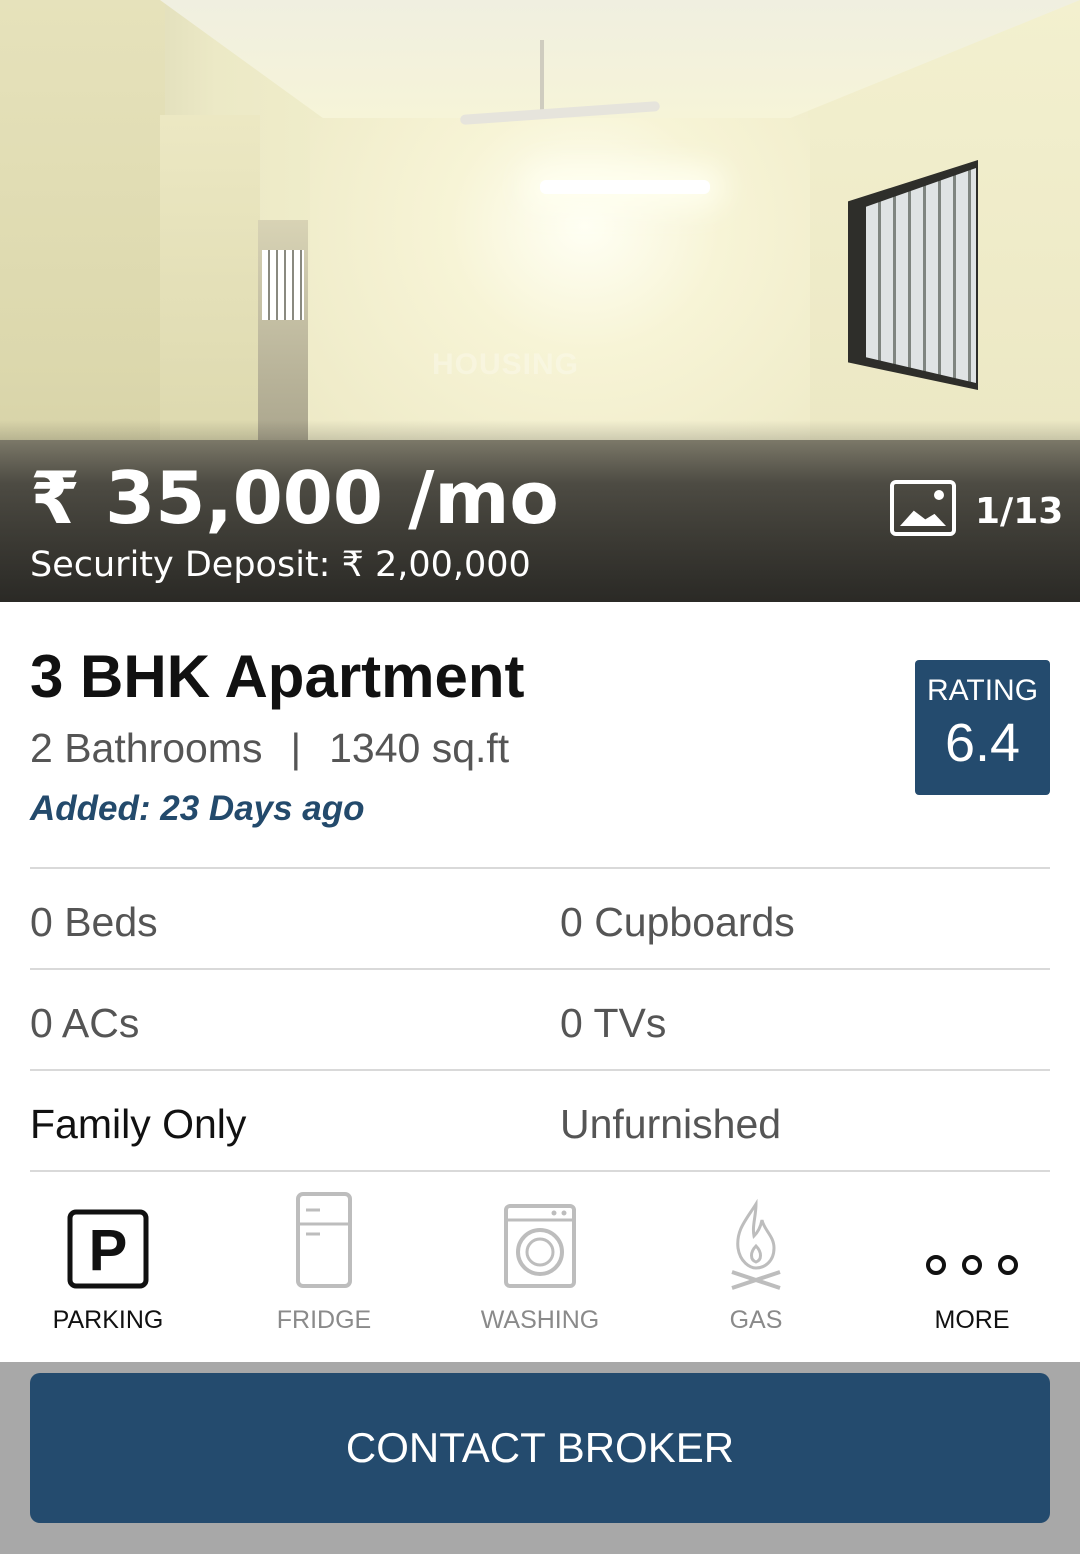 Image resolution: width=1080 pixels, height=1554 pixels. I want to click on tvs-count: 0 TVs, so click(613, 1023).